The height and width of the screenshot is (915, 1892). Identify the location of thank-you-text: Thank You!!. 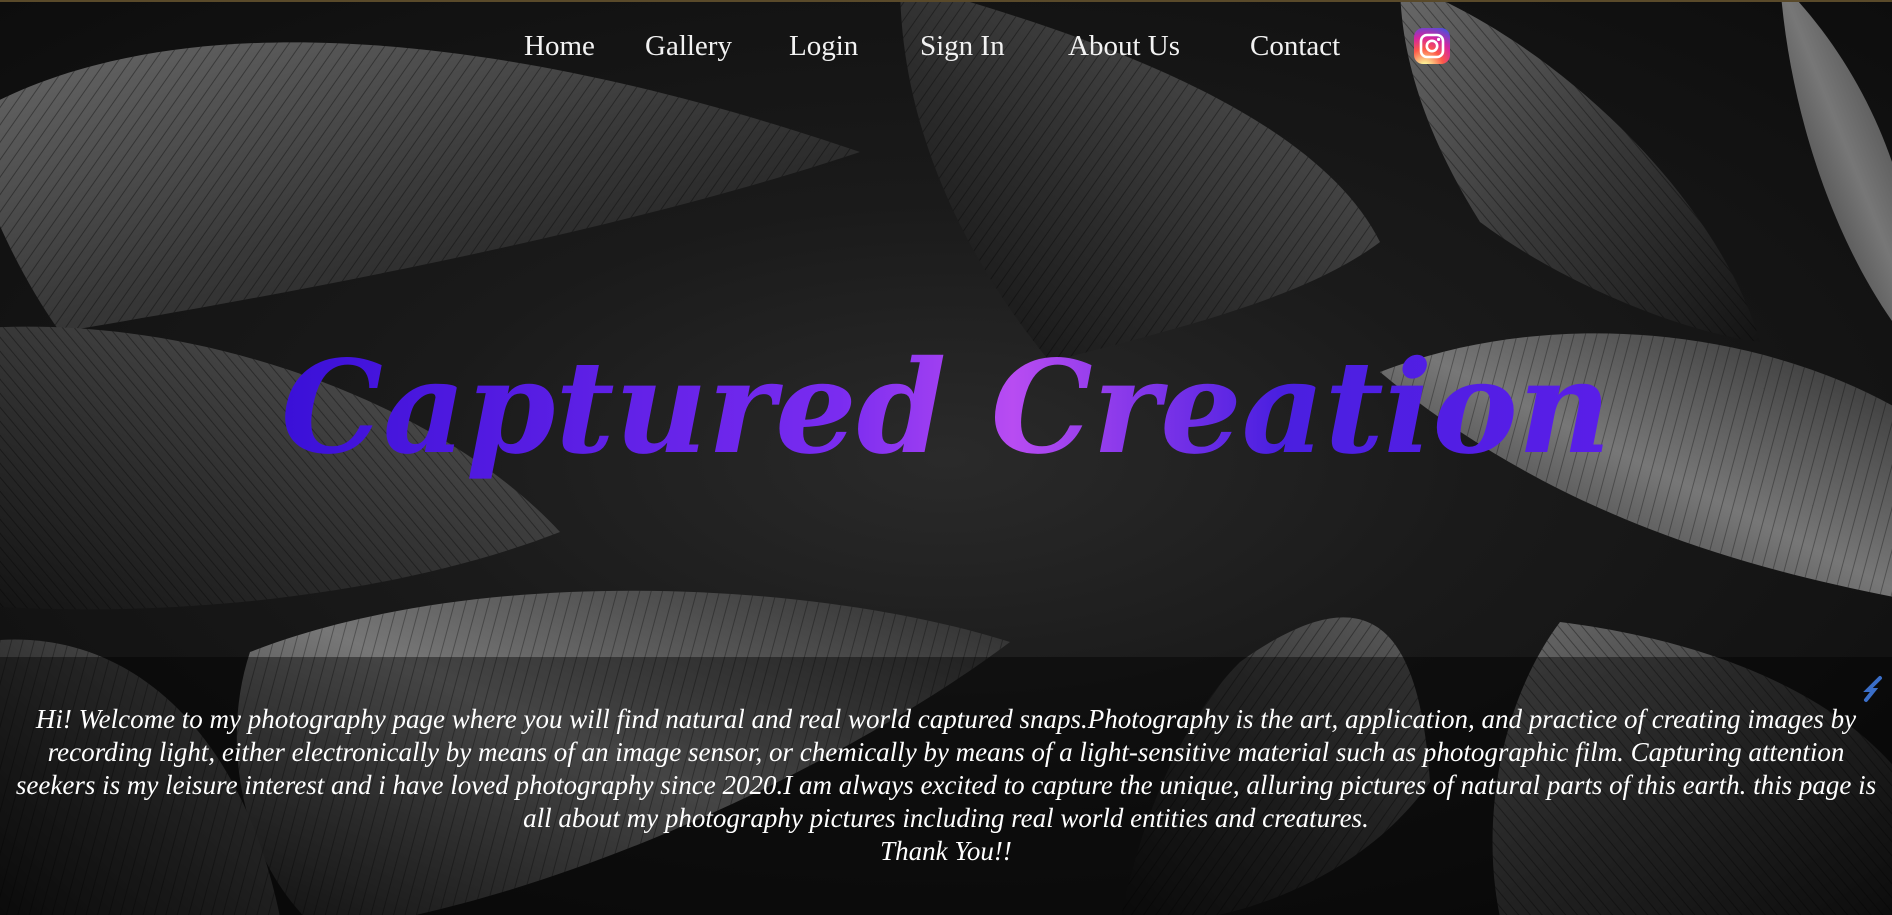
(946, 851).